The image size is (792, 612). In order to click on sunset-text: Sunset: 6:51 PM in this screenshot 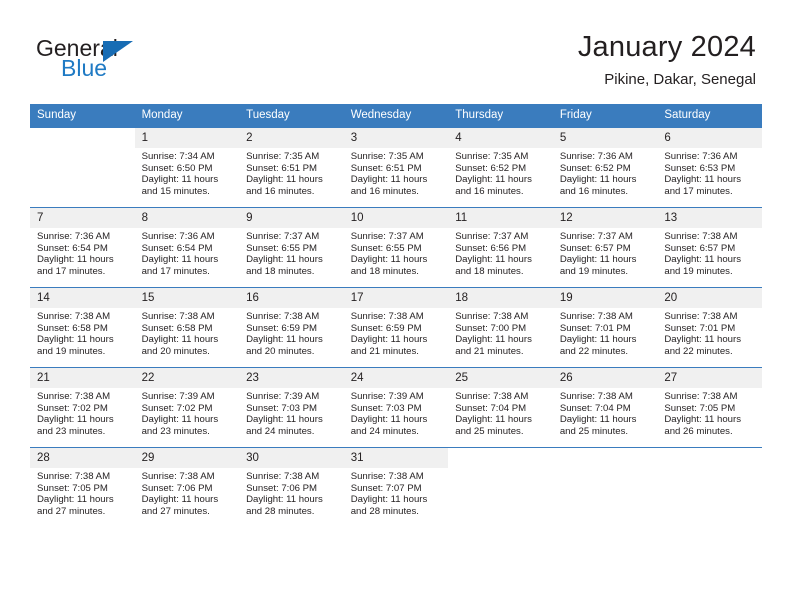, I will do `click(282, 168)`.